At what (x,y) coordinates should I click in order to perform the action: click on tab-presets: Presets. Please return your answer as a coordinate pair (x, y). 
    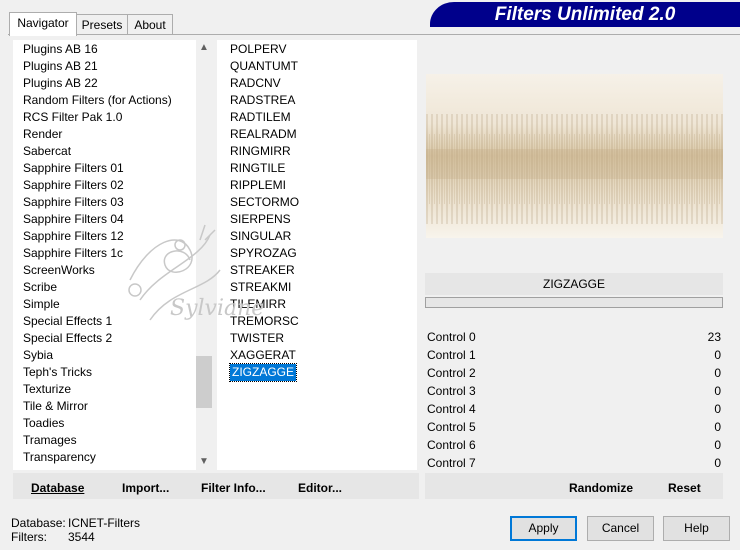
    Looking at the image, I should click on (102, 24).